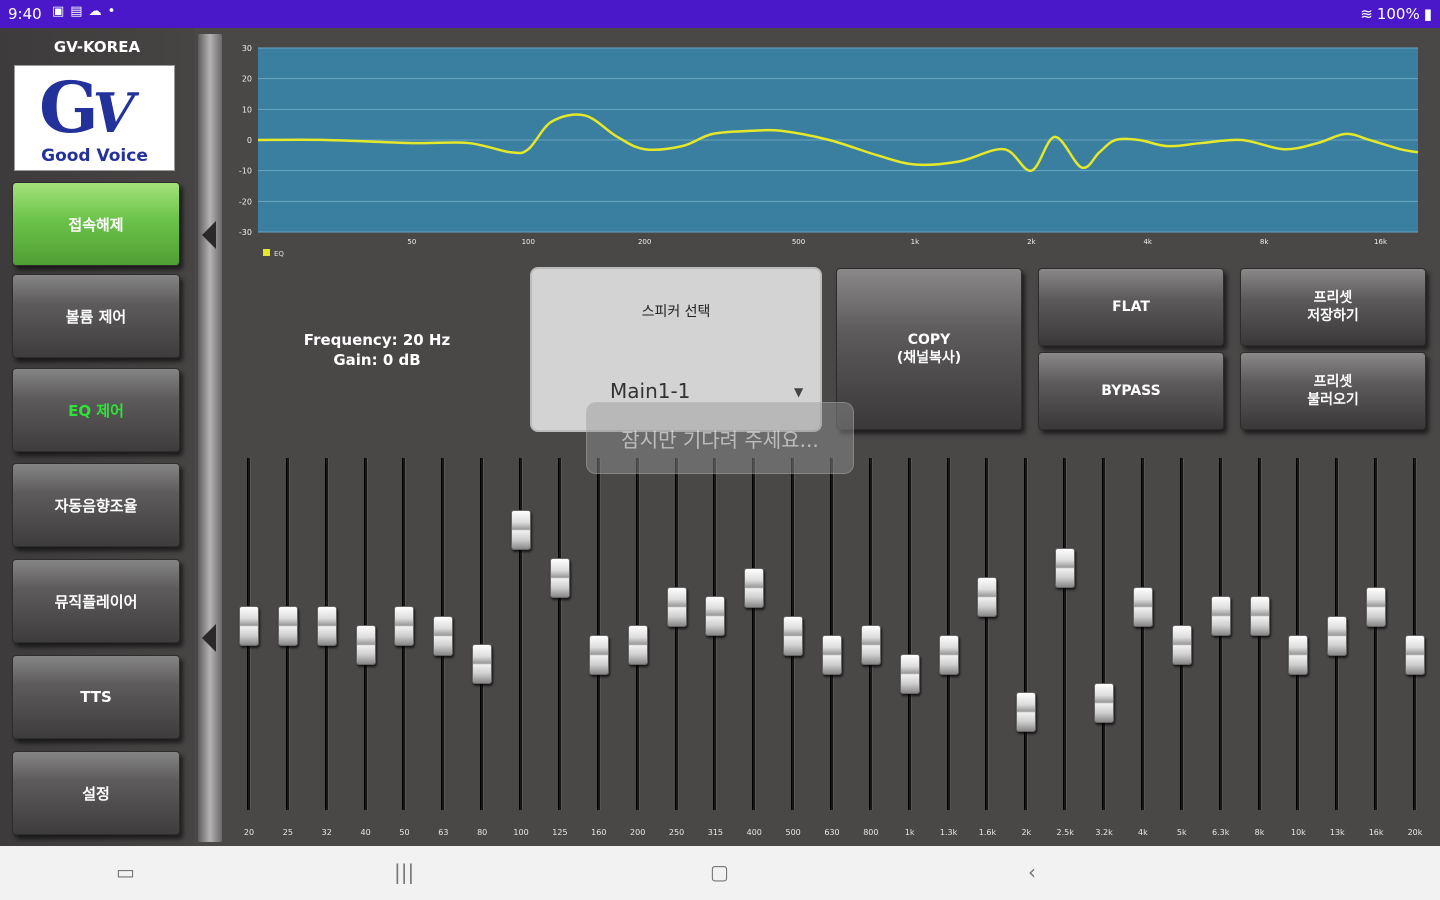 The width and height of the screenshot is (1440, 900). Describe the element at coordinates (96, 697) in the screenshot. I see `tts-button: TTS` at that location.